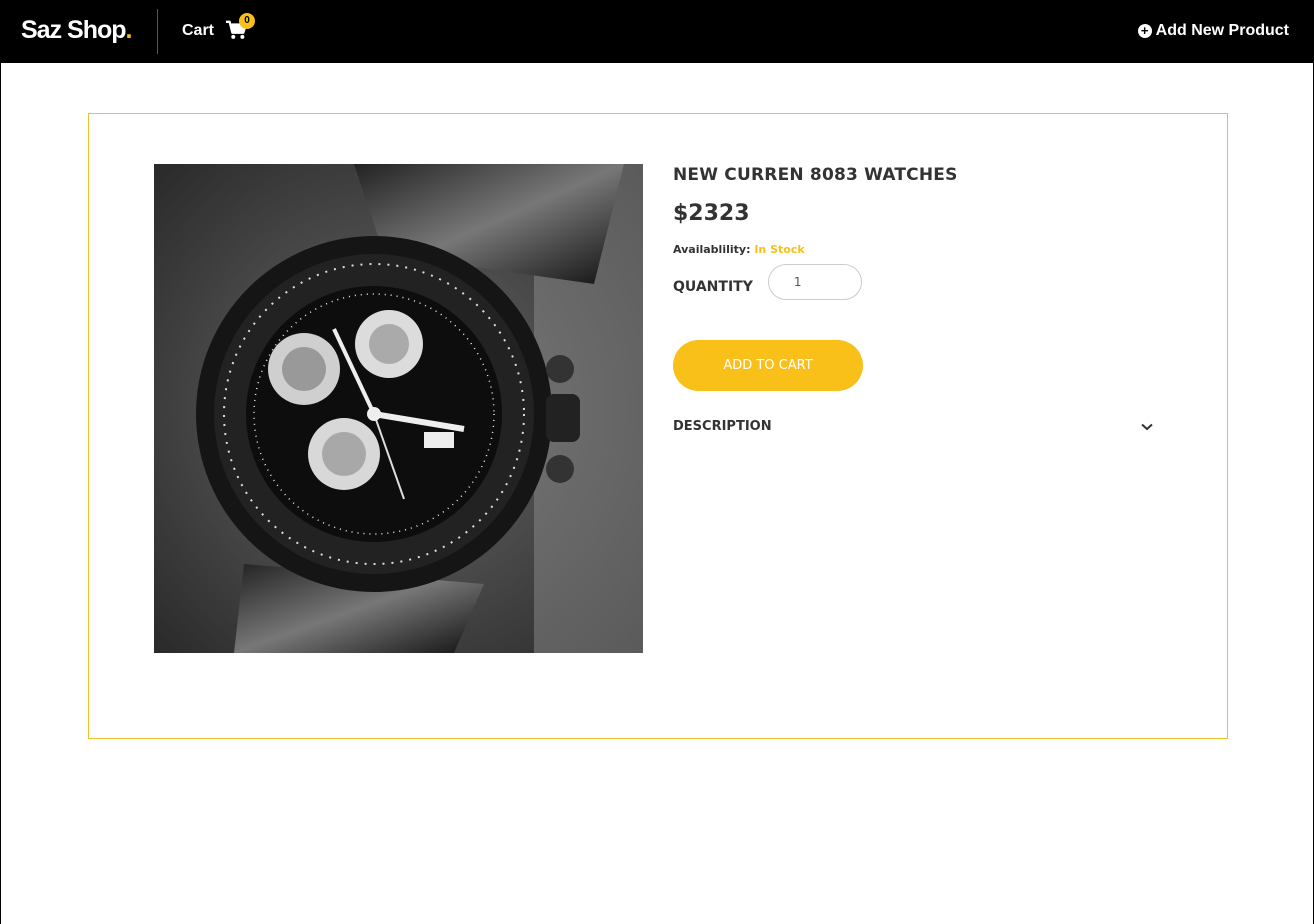 This screenshot has height=924, width=1314. Describe the element at coordinates (815, 175) in the screenshot. I see `product-title: NEW CURREN 8083 WATCHES` at that location.